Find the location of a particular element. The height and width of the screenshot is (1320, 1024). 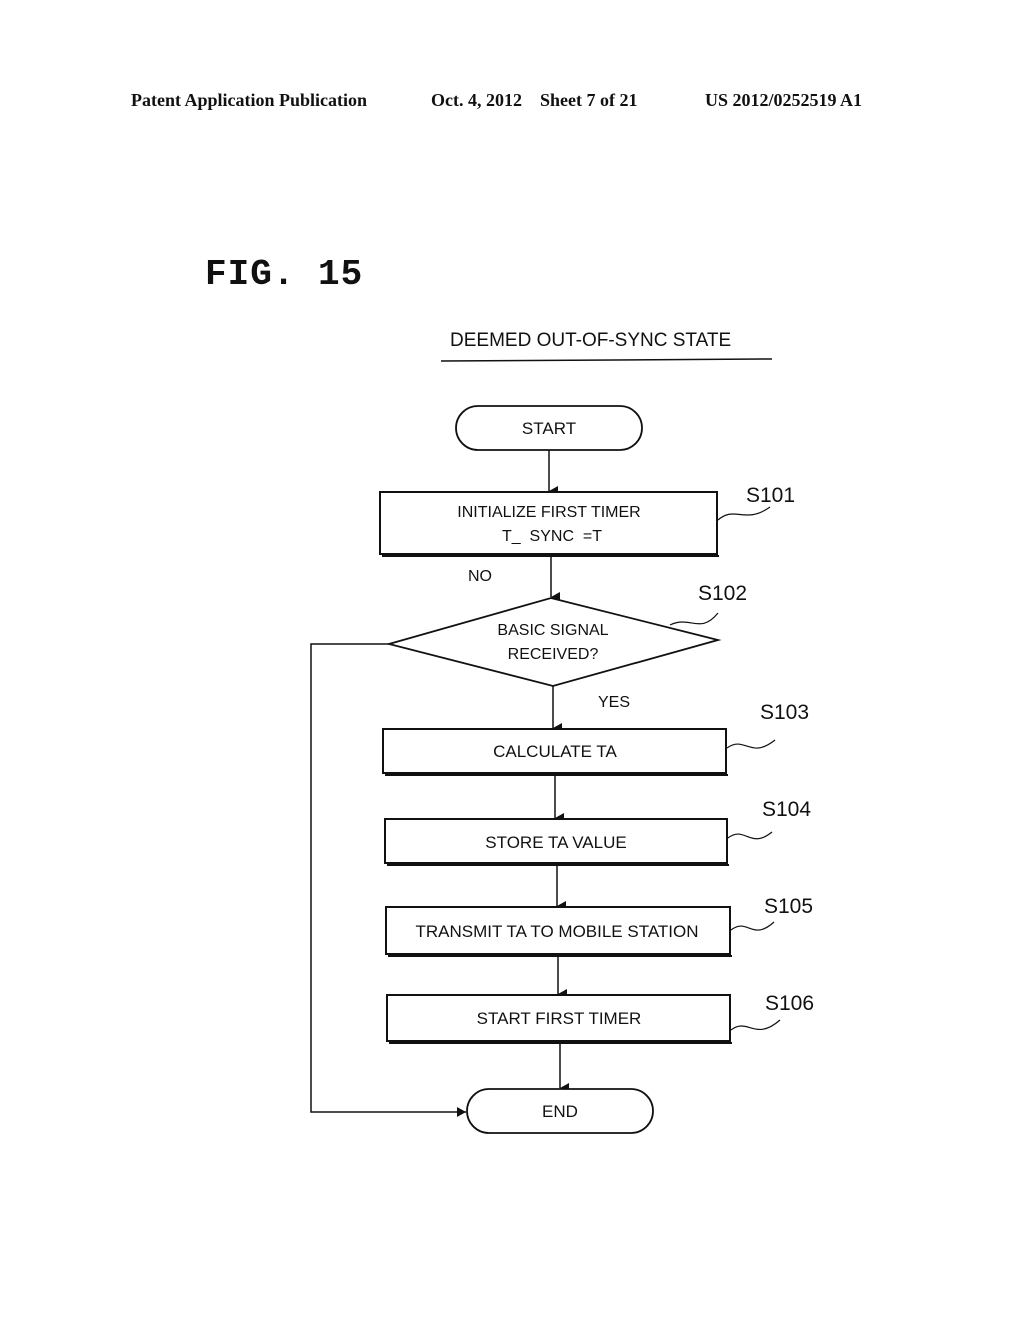

s101-leader is located at coordinates (744, 513).